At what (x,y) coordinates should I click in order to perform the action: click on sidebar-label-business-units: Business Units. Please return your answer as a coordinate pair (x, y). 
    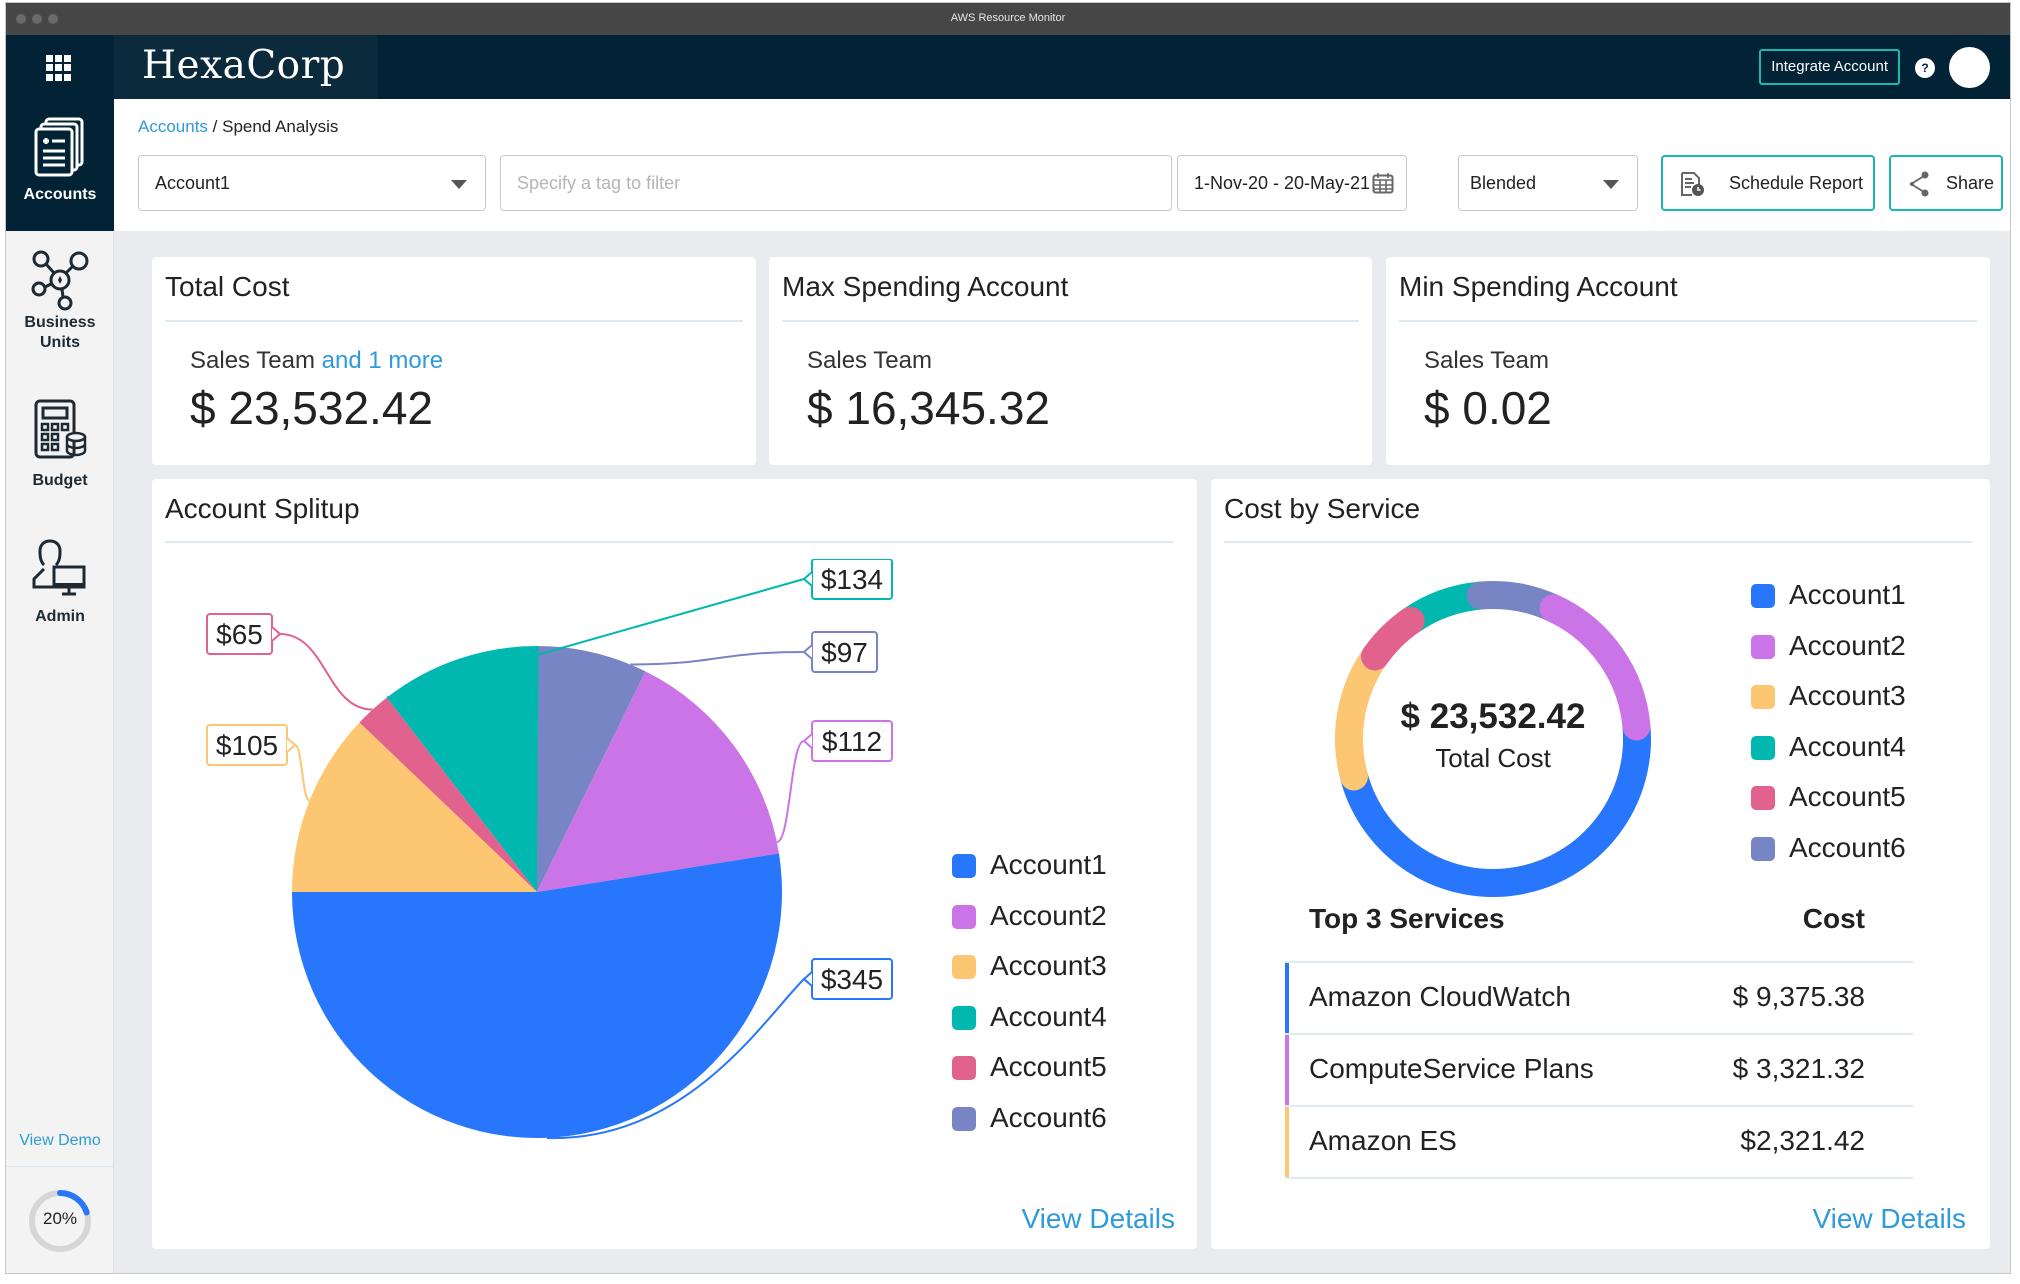
    Looking at the image, I should click on (60, 332).